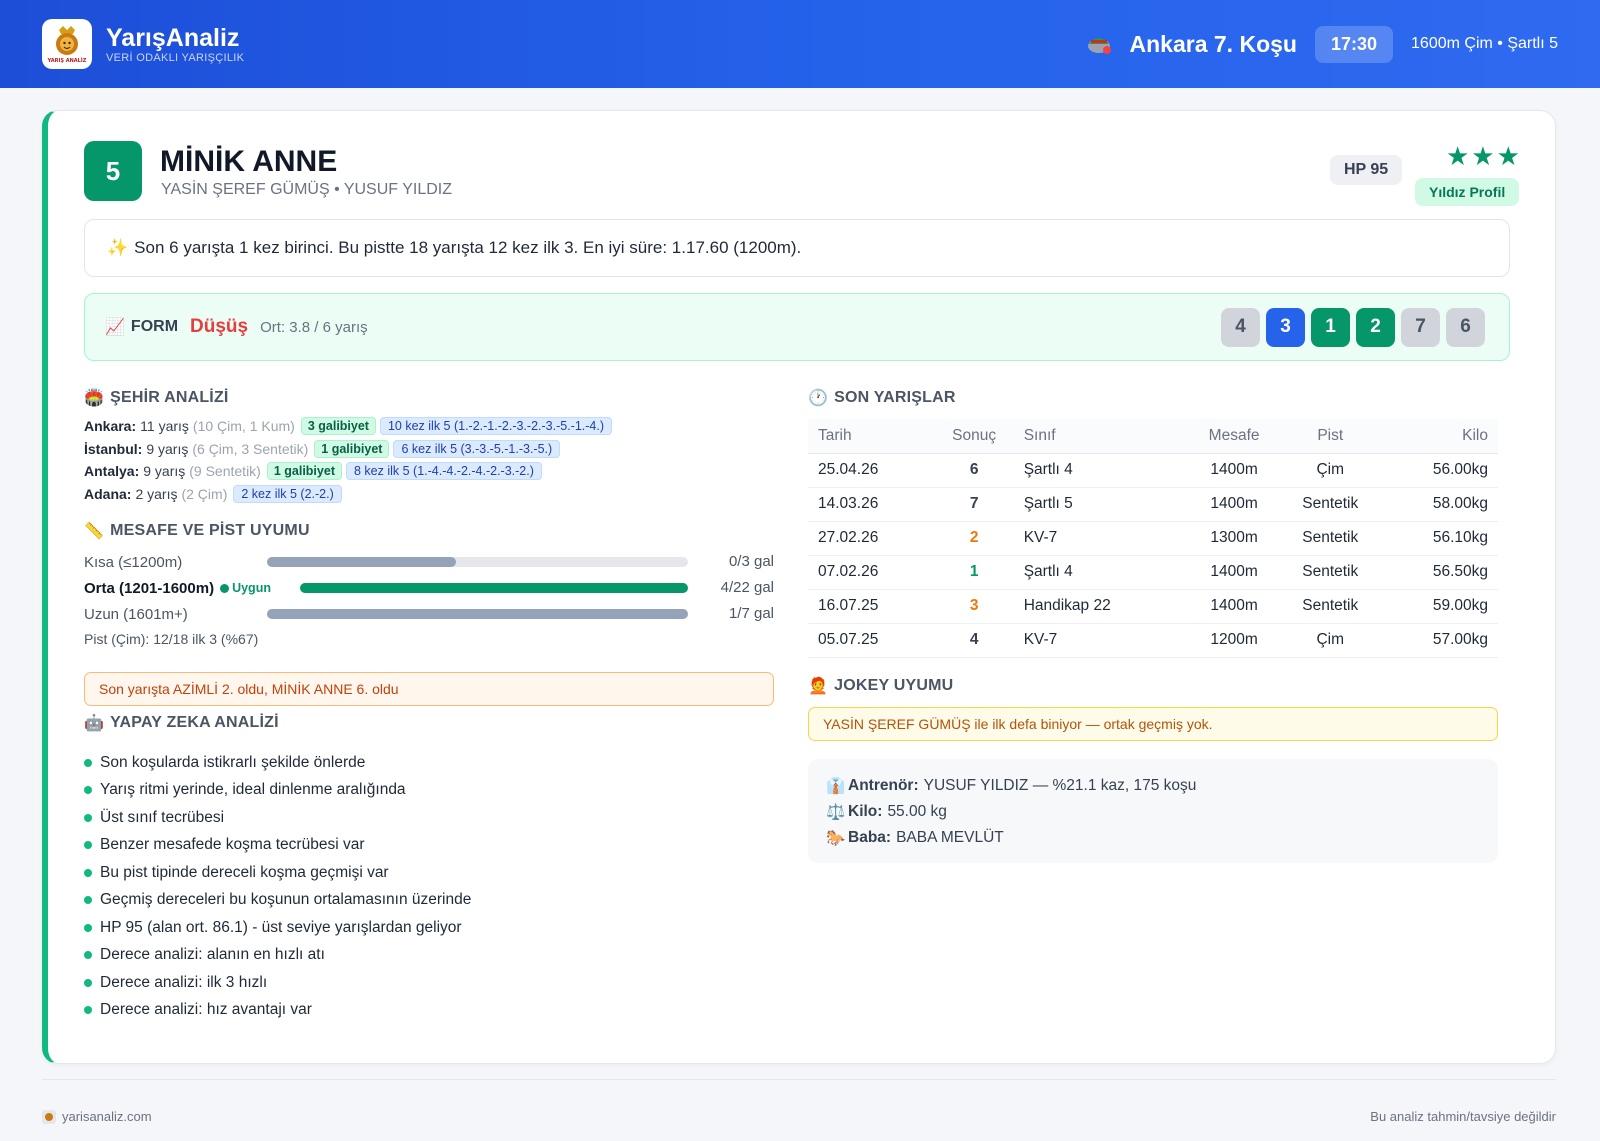  Describe the element at coordinates (1330, 470) in the screenshot. I see `cell-track: Çim` at that location.